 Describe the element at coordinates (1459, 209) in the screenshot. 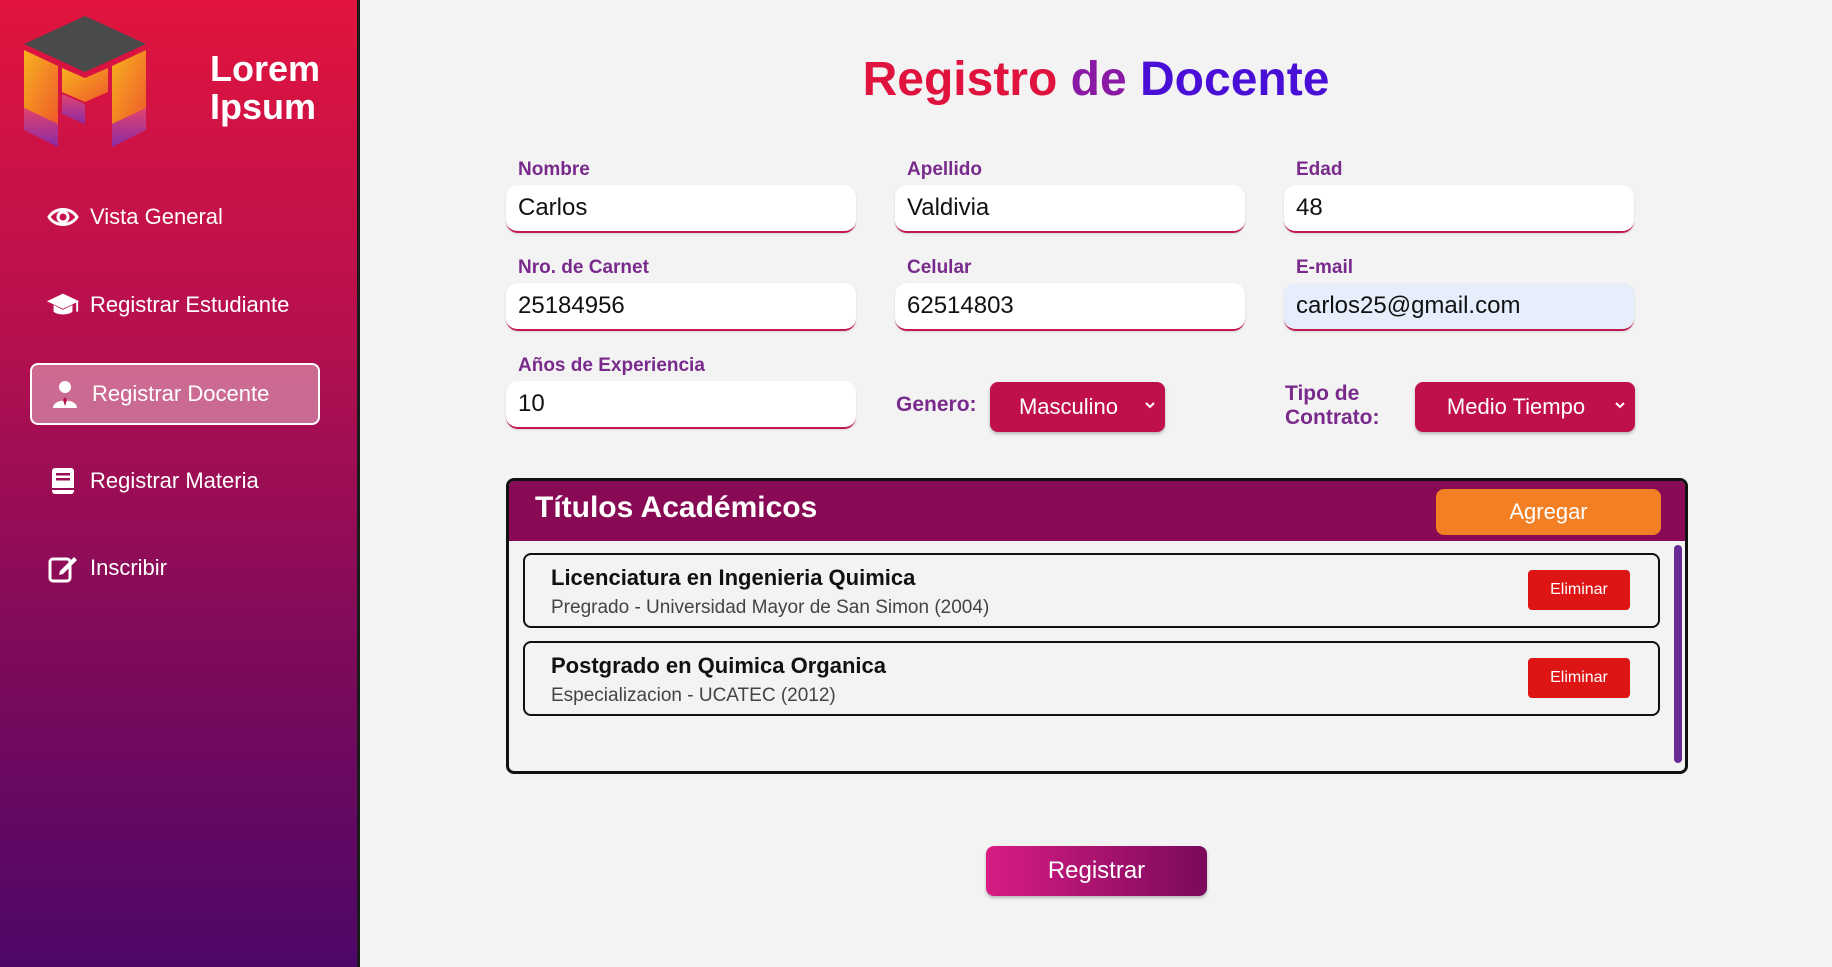

I see `edad-input` at that location.